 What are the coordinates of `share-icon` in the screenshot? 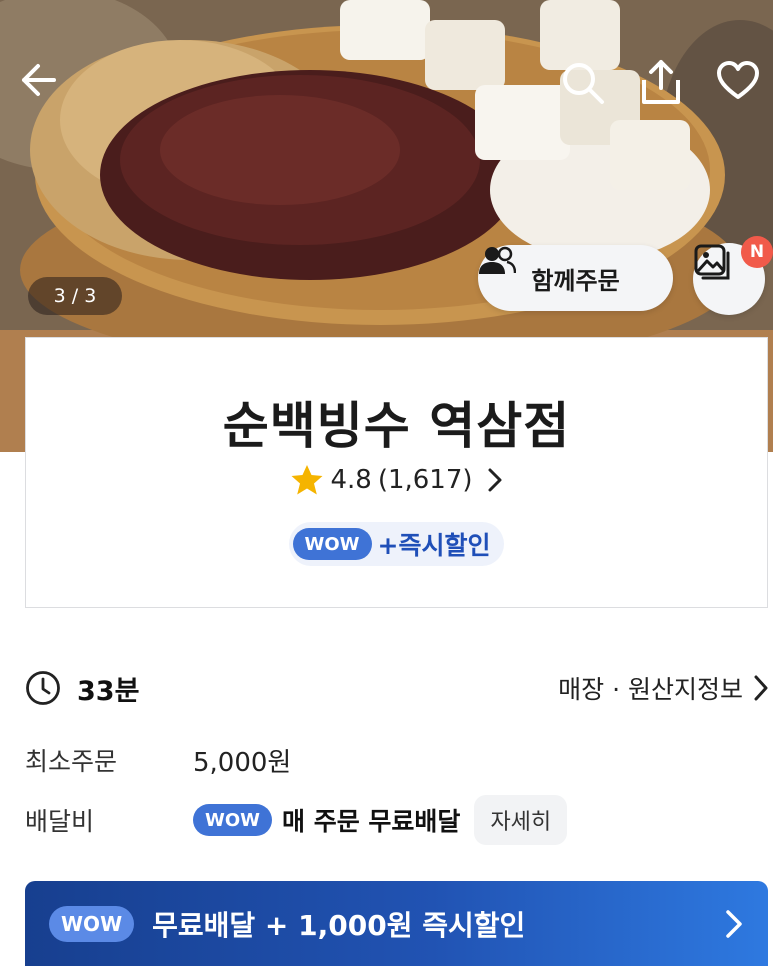 It's located at (661, 82).